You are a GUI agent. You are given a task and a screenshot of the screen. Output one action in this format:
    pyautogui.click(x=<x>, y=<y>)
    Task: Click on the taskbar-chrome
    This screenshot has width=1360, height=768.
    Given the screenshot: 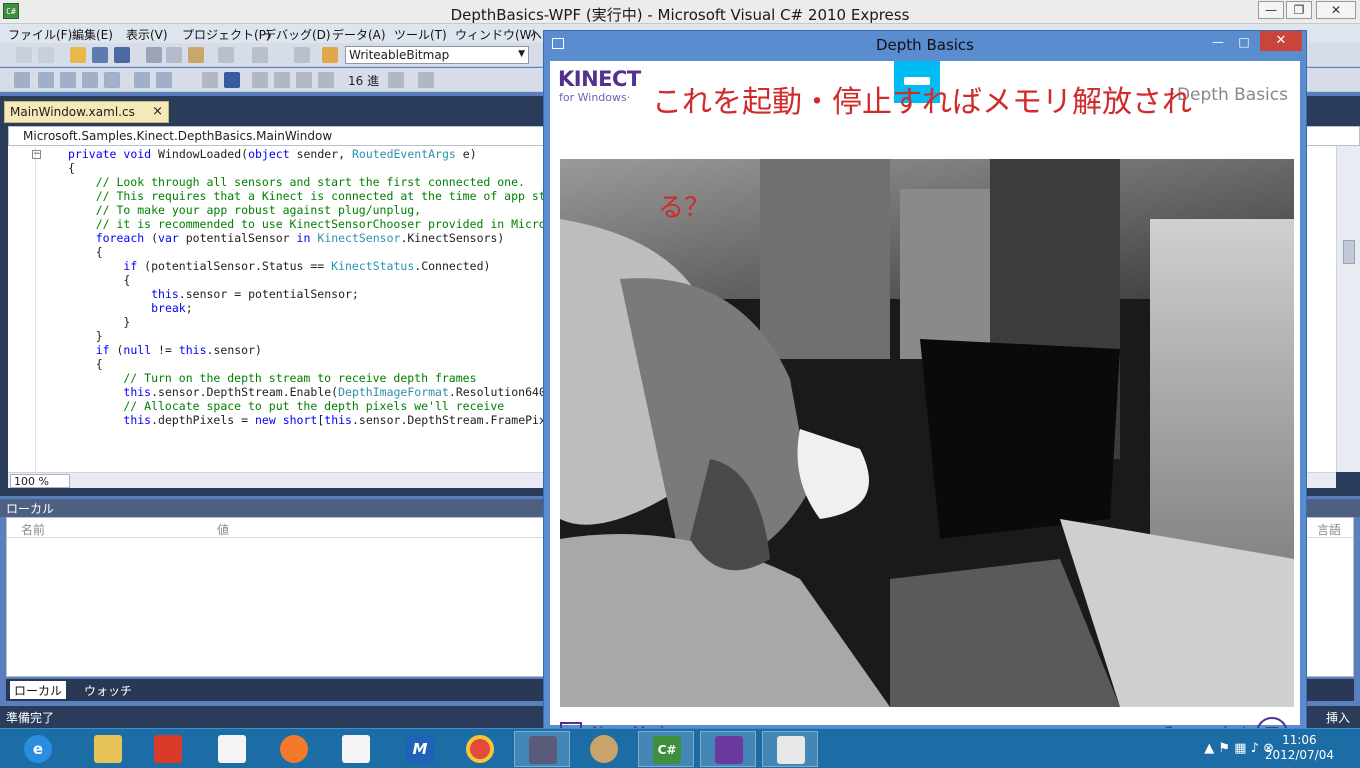 What is the action you would take?
    pyautogui.click(x=480, y=749)
    